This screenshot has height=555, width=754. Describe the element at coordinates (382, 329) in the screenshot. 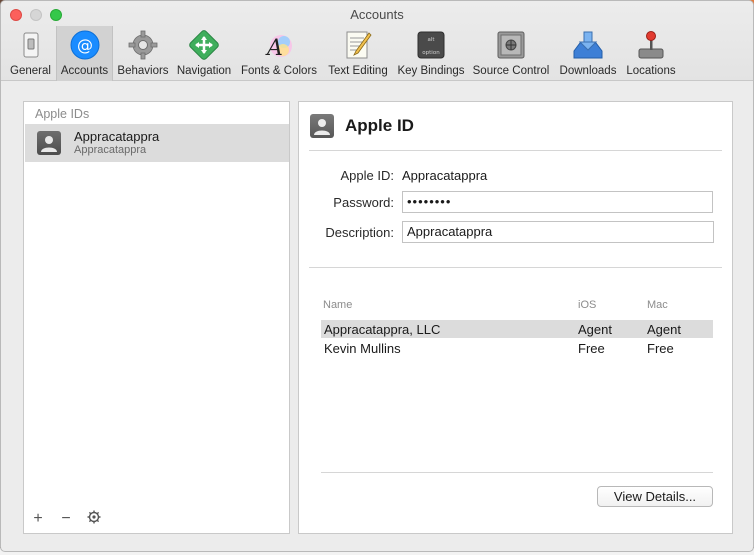

I see `team-name: Appracatappra, LLC` at that location.